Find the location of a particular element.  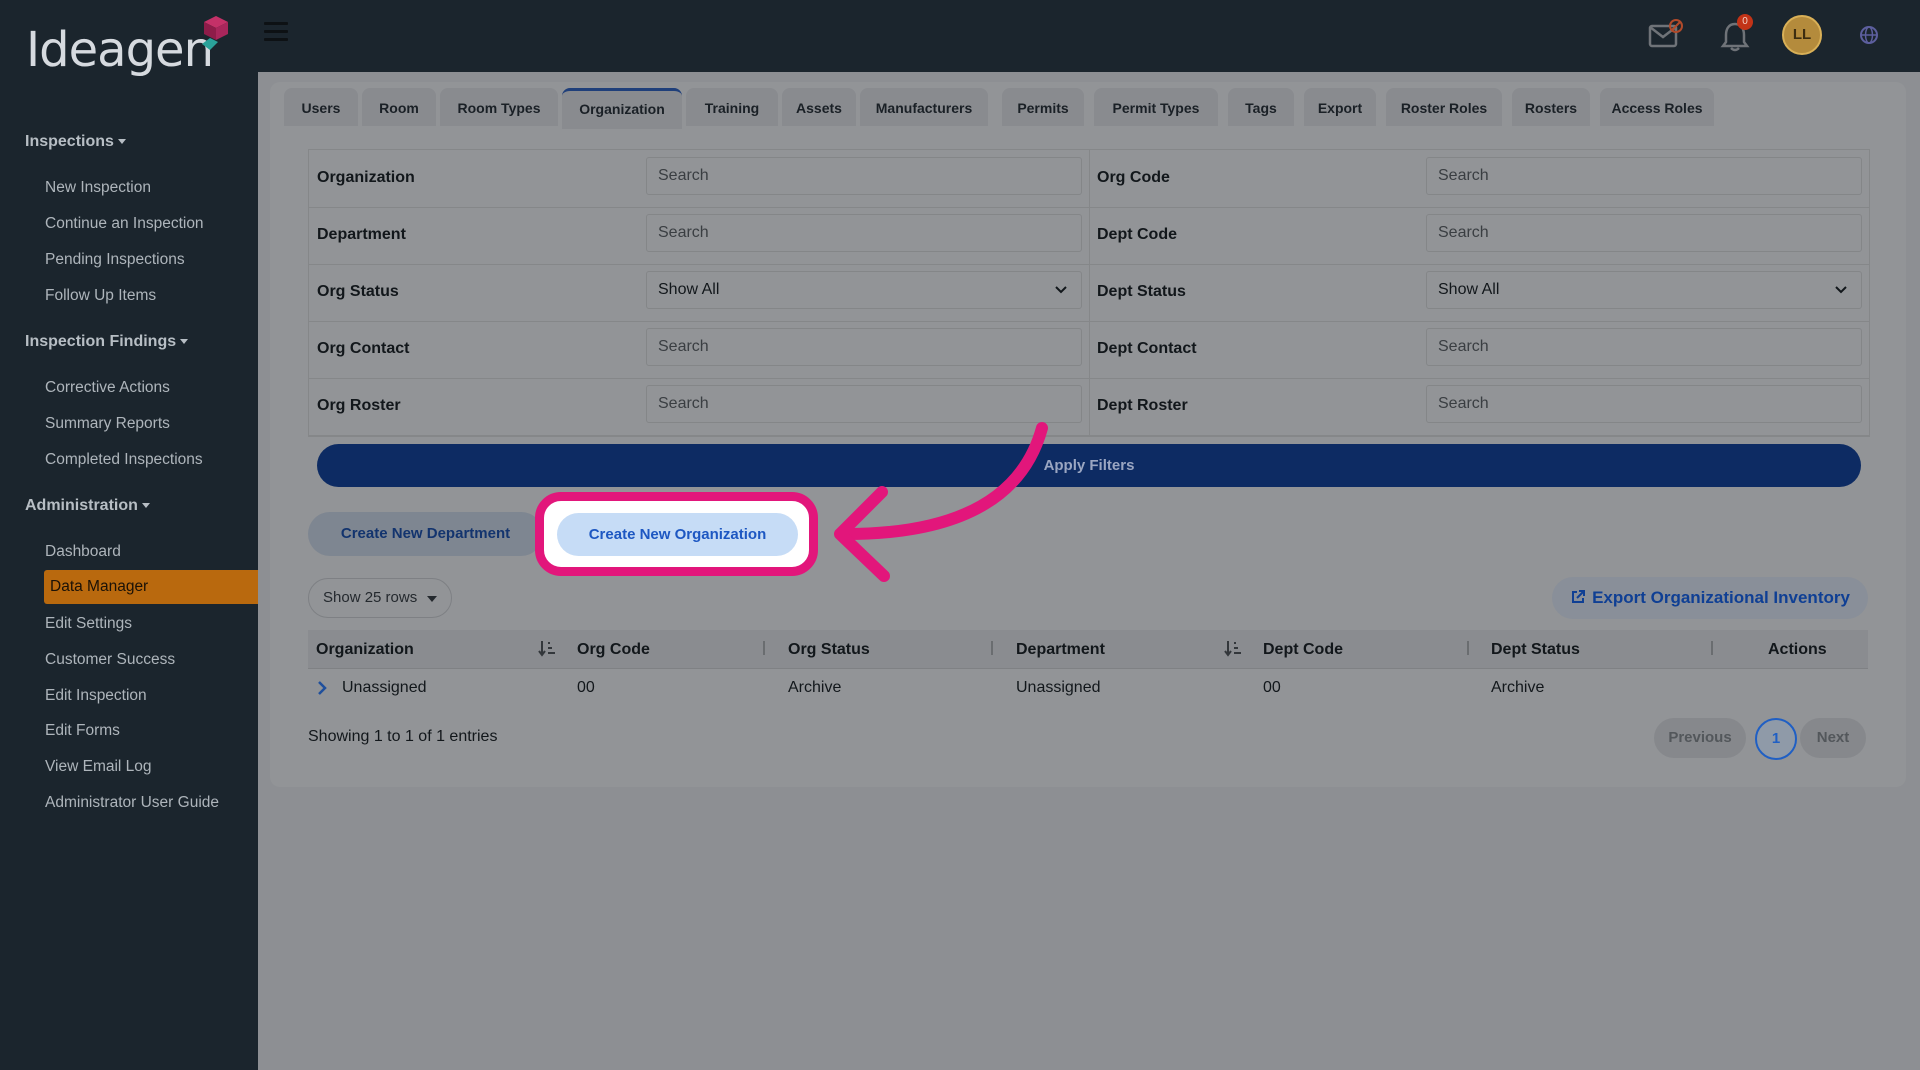

nav-section-label: Administration is located at coordinates (81, 505).